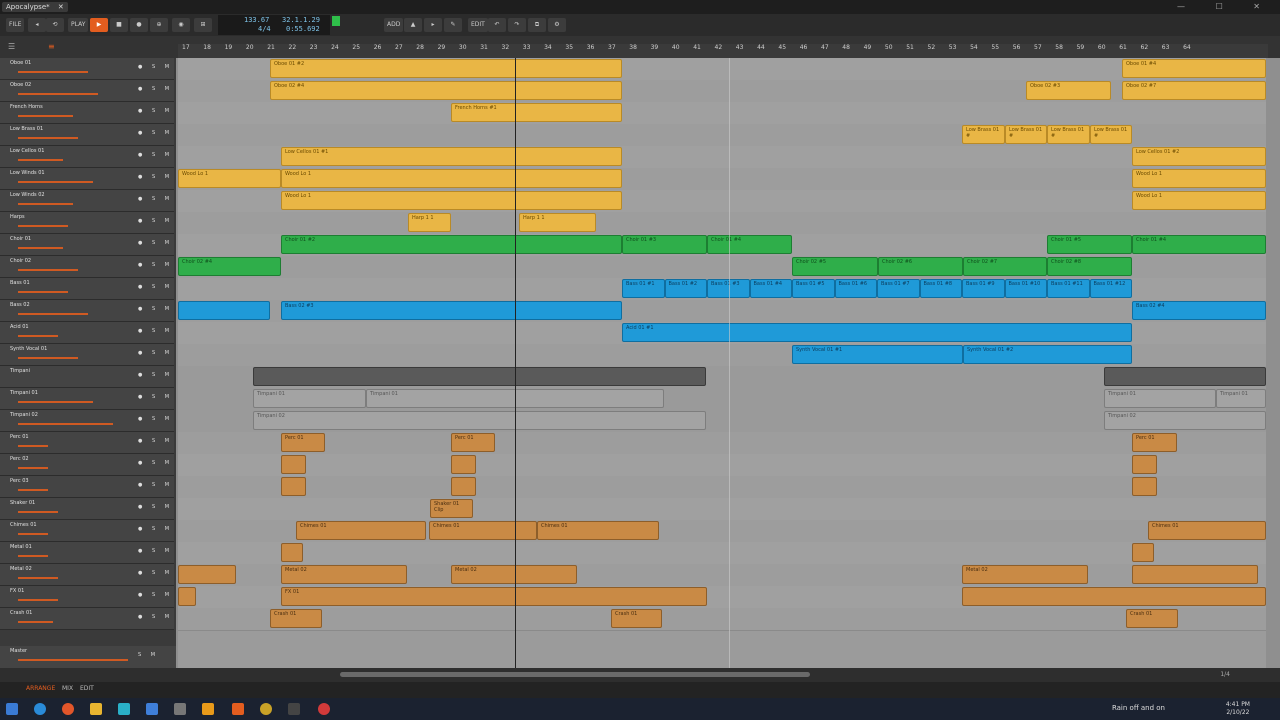 The image size is (1280, 720). Describe the element at coordinates (73, 660) in the screenshot. I see `master-volume-slider` at that location.